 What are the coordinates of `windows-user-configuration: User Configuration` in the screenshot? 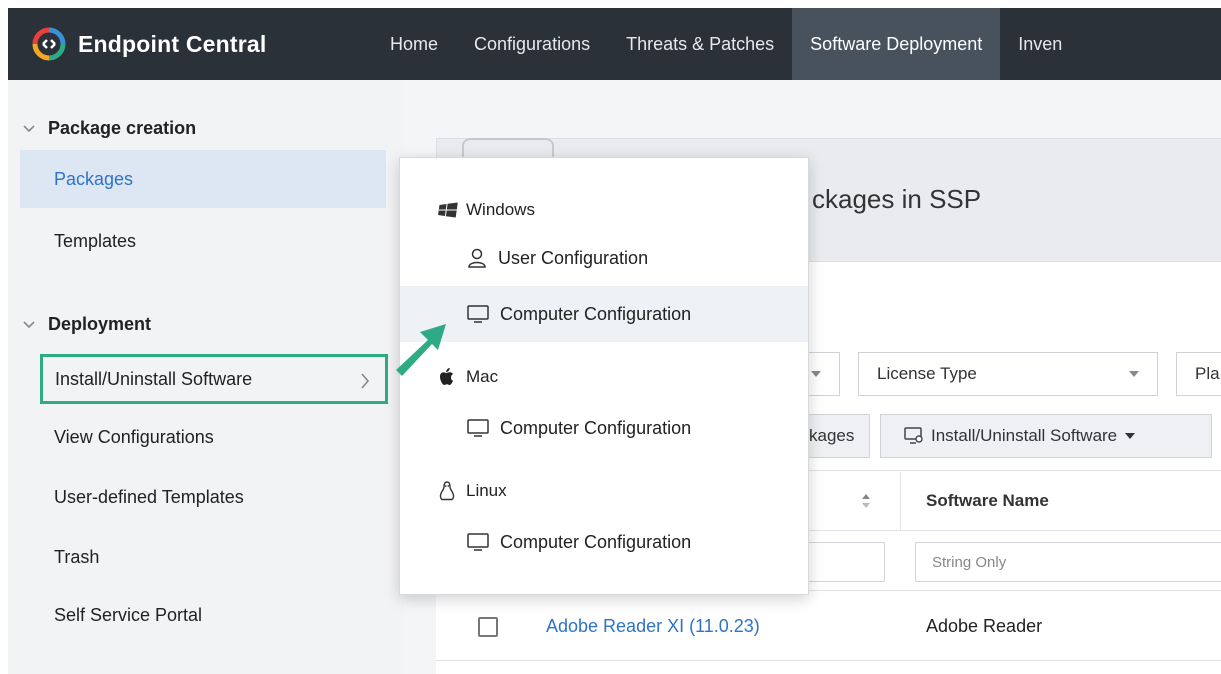 It's located at (604, 258).